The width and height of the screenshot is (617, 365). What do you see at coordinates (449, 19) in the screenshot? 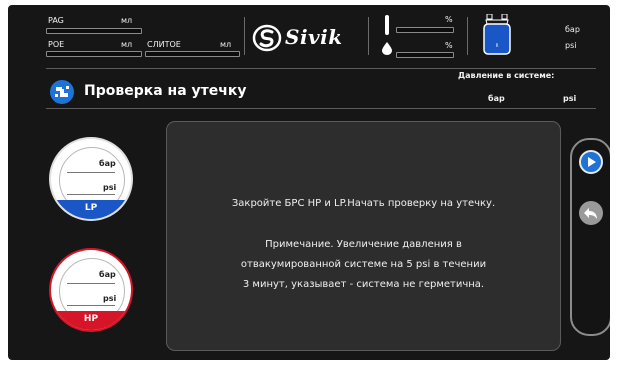
I see `pct-top: %` at bounding box center [449, 19].